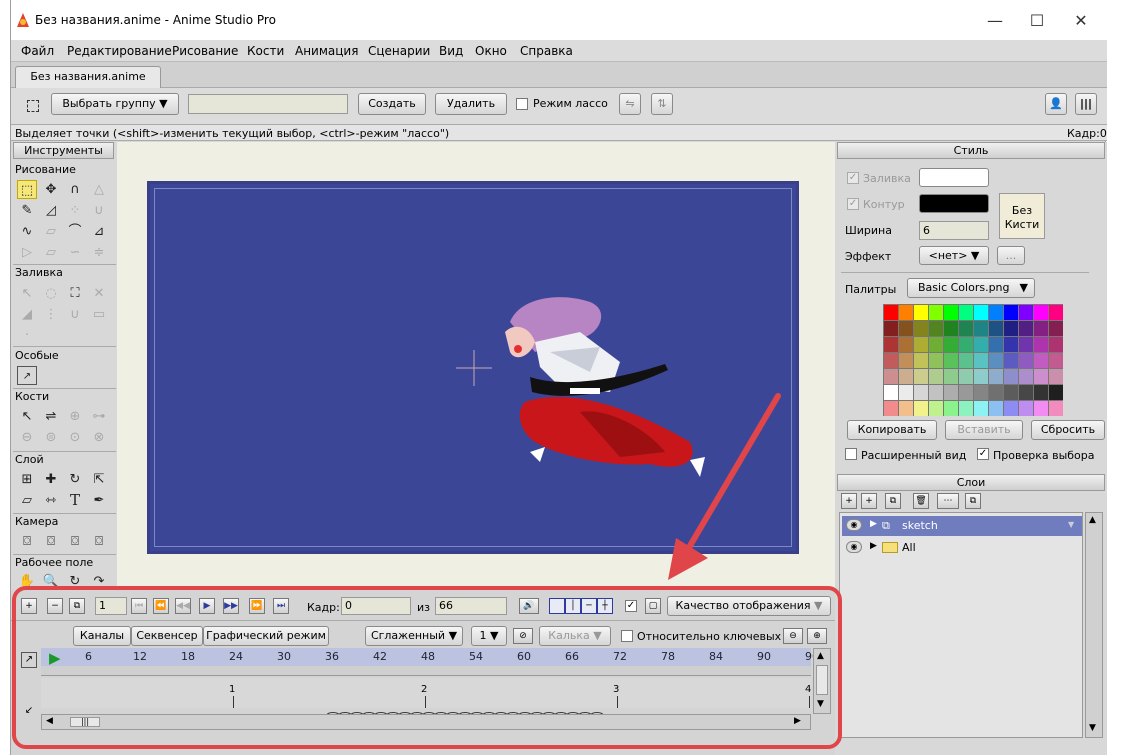  I want to click on library-icon: |||, so click(1086, 104).